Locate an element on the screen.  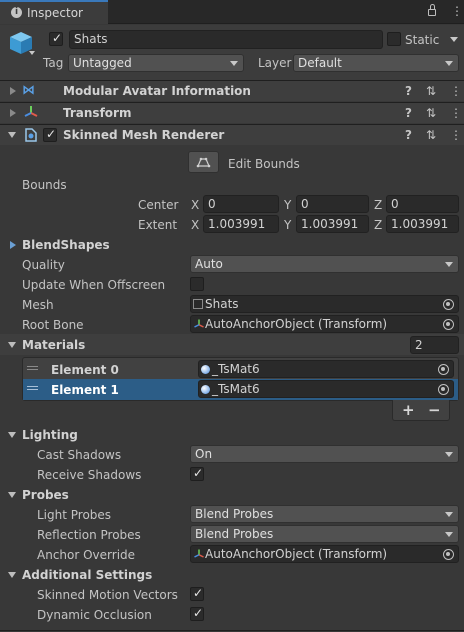
cast-shadows-label: Cast Shadows is located at coordinates (79, 455).